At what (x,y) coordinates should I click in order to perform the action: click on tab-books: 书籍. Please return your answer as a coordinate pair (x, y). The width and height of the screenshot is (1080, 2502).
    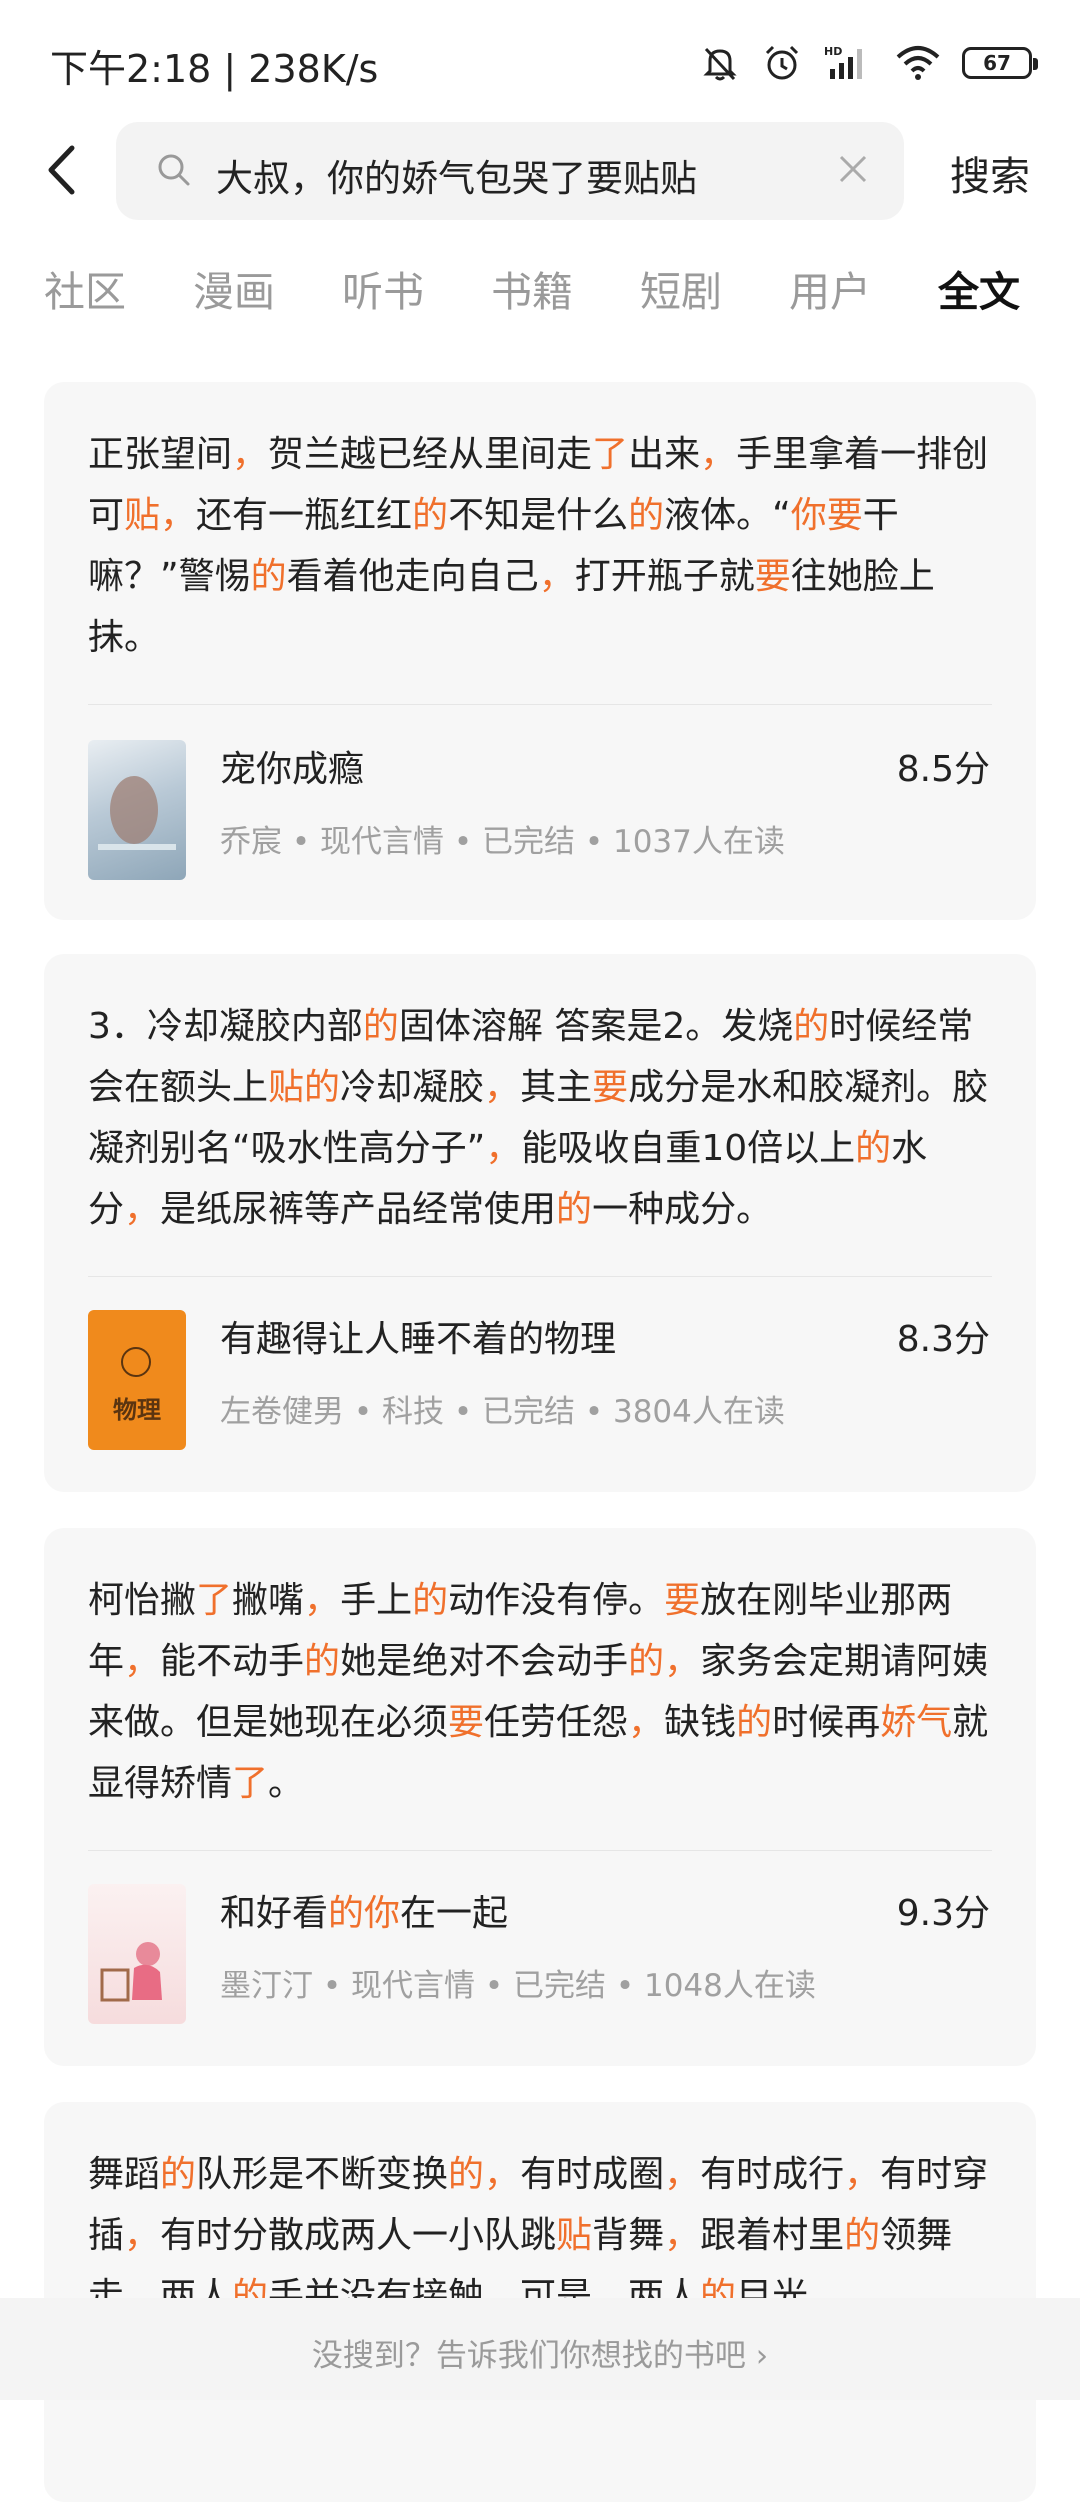
    Looking at the image, I should click on (532, 288).